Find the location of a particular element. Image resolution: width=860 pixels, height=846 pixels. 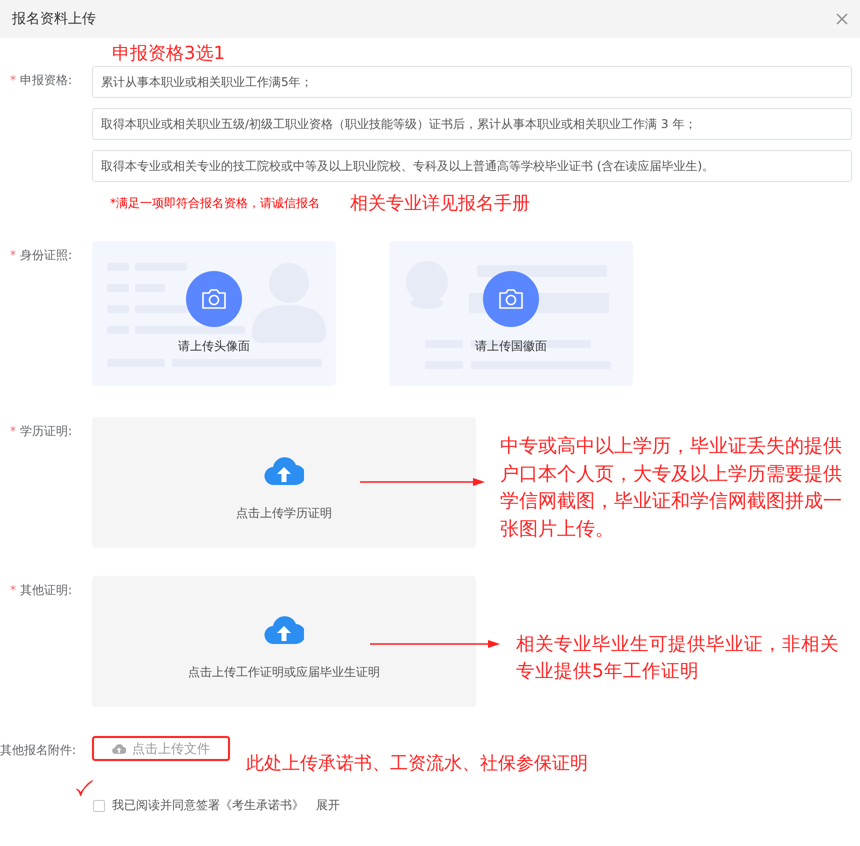

annotation-text: 此处上传承诺书、工资流水、社保参保证明 is located at coordinates (417, 763).